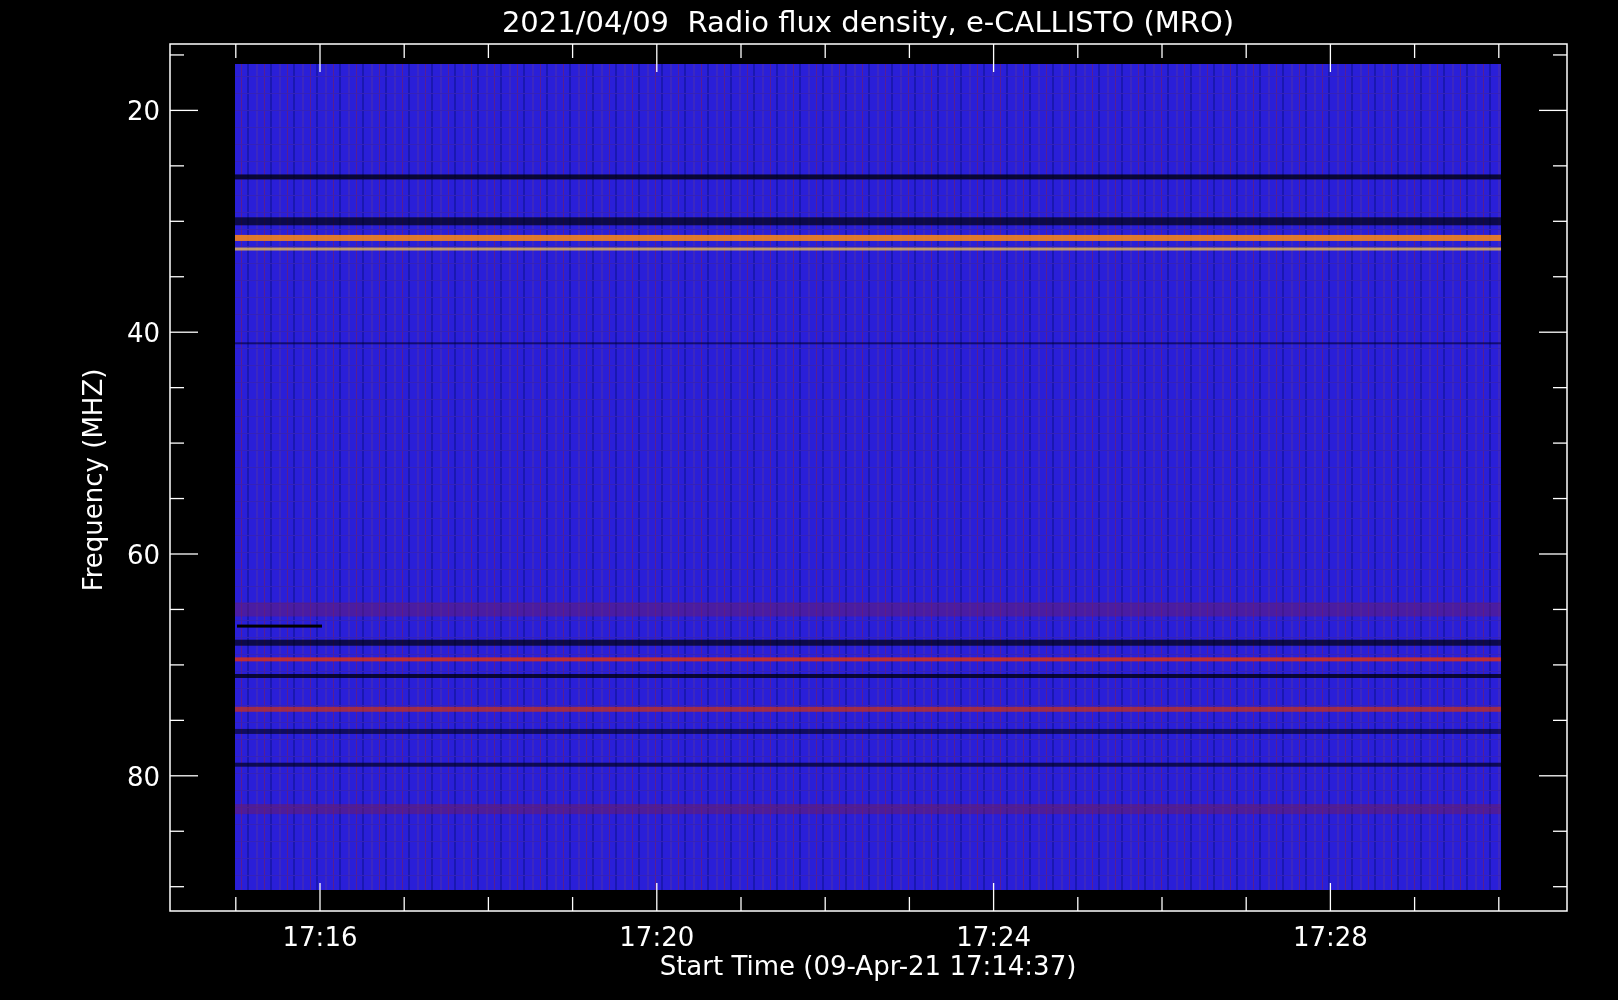 This screenshot has height=1000, width=1618. What do you see at coordinates (143, 776) in the screenshot?
I see `y-tick-label: 80` at bounding box center [143, 776].